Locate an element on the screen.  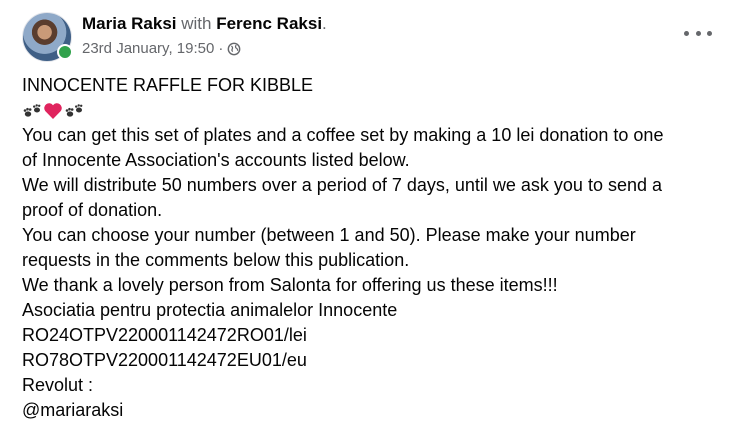
post-timestamp-link: 23rd January, 19:50 is located at coordinates (148, 48).